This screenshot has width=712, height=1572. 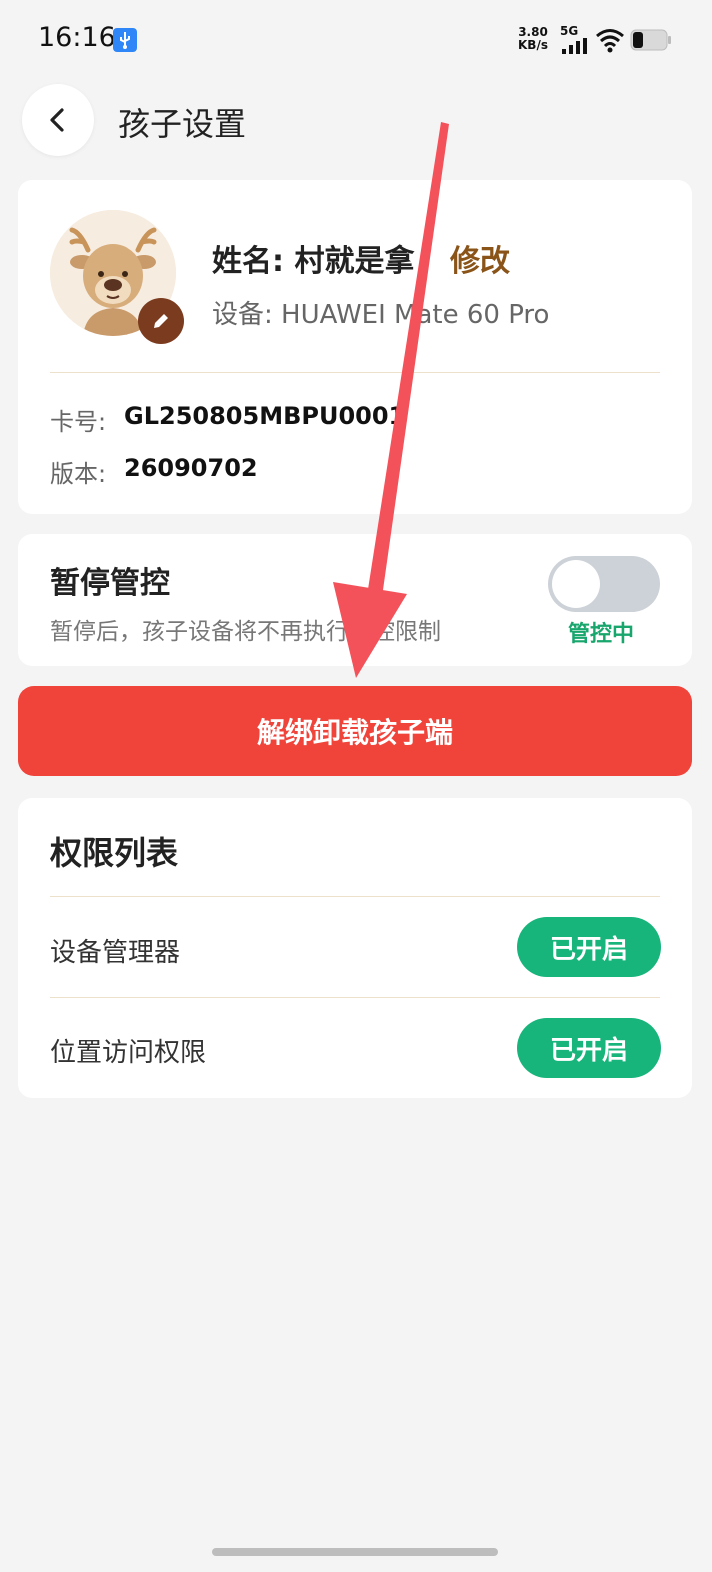 I want to click on usb-icon, so click(x=125, y=40).